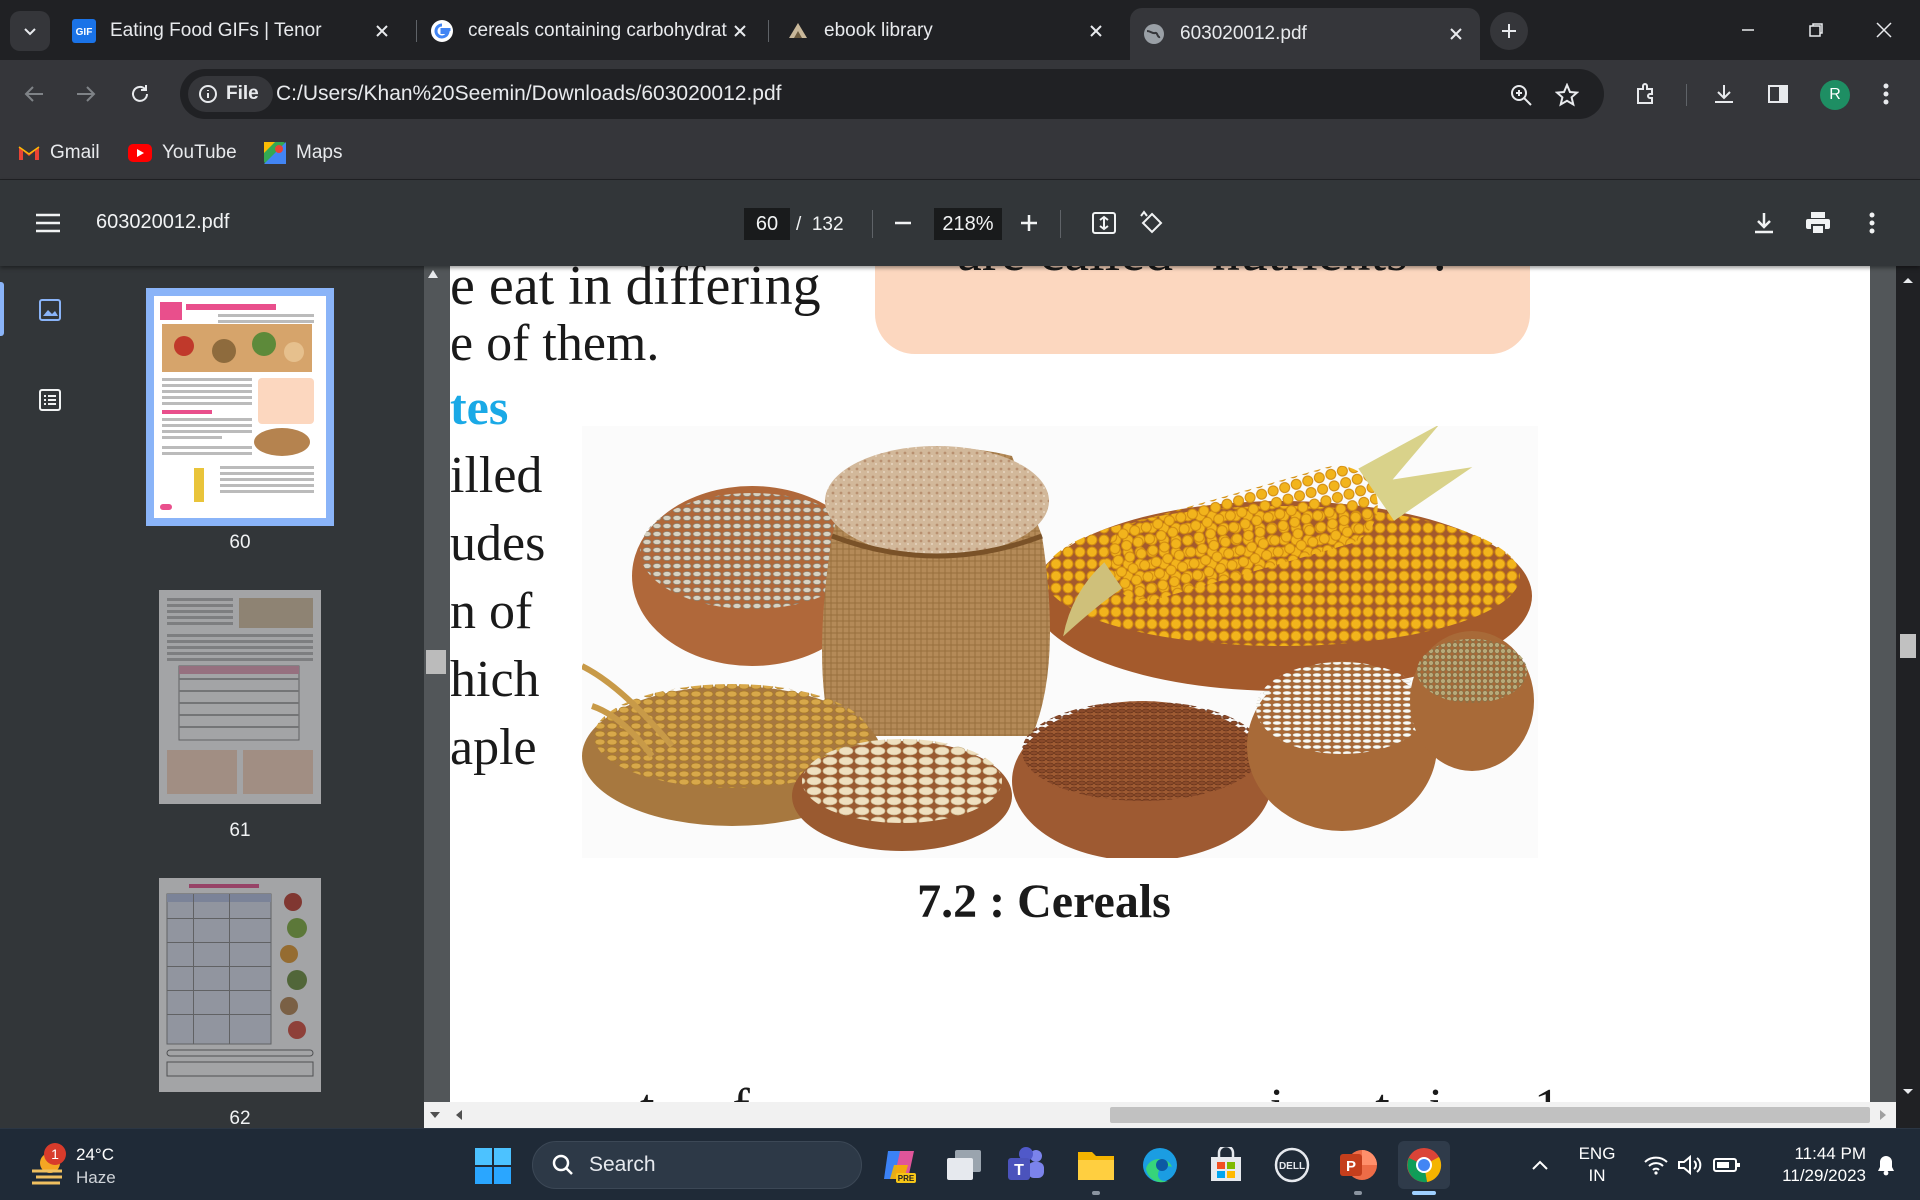 The image size is (1920, 1200). What do you see at coordinates (1724, 94) in the screenshot?
I see `downloads-button` at bounding box center [1724, 94].